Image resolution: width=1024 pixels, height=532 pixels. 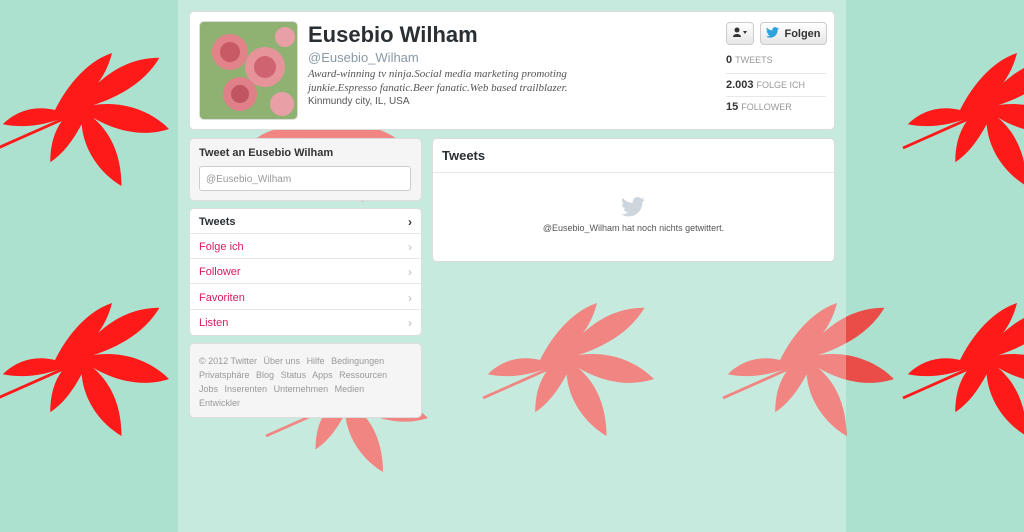 What do you see at coordinates (802, 33) in the screenshot?
I see `follow-label: Folgen` at bounding box center [802, 33].